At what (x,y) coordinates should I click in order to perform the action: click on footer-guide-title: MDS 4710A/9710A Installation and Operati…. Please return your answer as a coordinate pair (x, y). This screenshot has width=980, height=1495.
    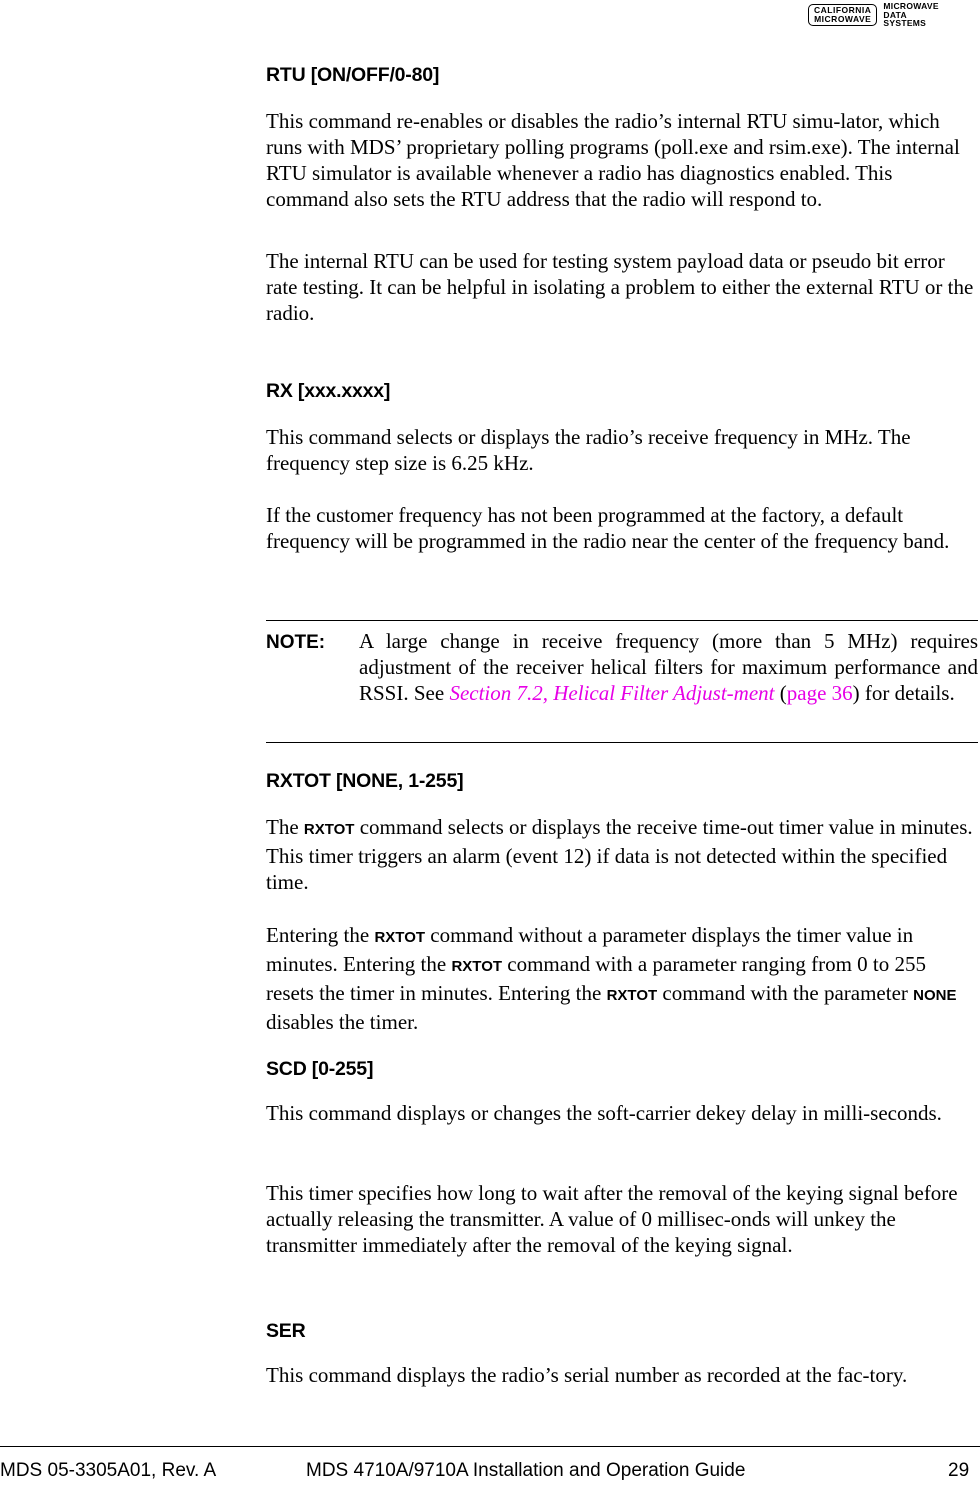
    Looking at the image, I should click on (526, 1470).